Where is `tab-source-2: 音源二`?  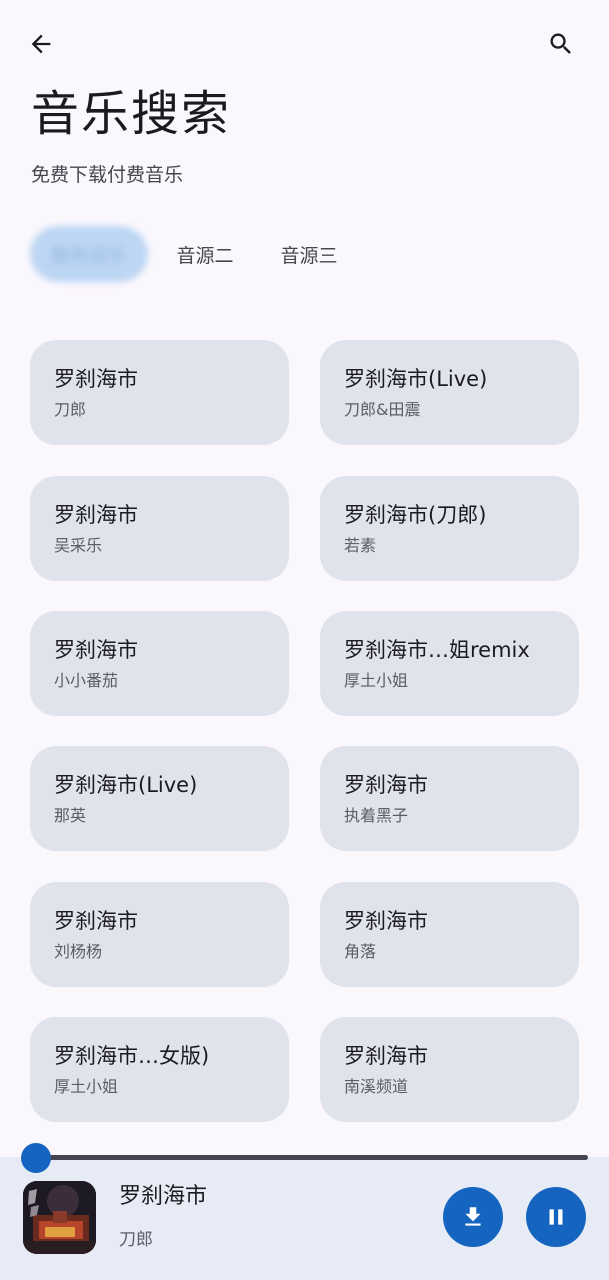
tab-source-2: 音源二 is located at coordinates (205, 254).